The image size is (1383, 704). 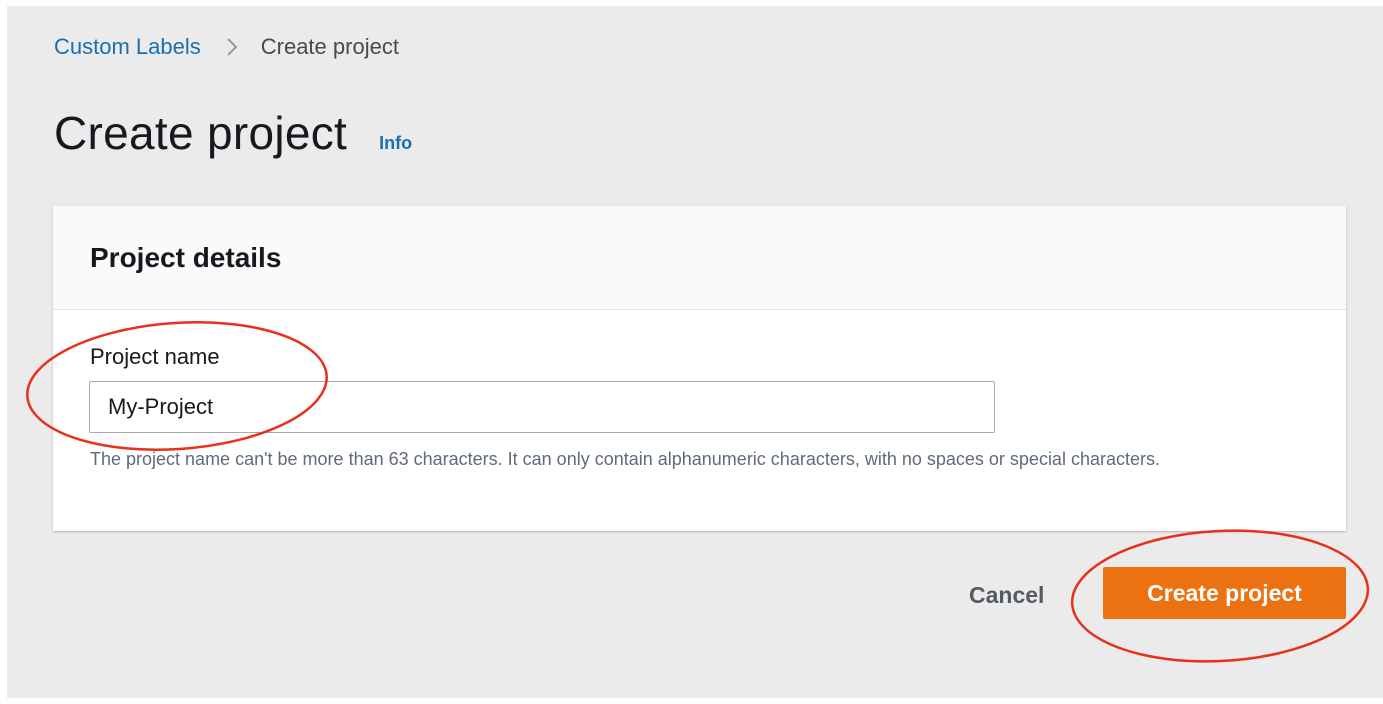 I want to click on page-title: Create project, so click(x=201, y=133).